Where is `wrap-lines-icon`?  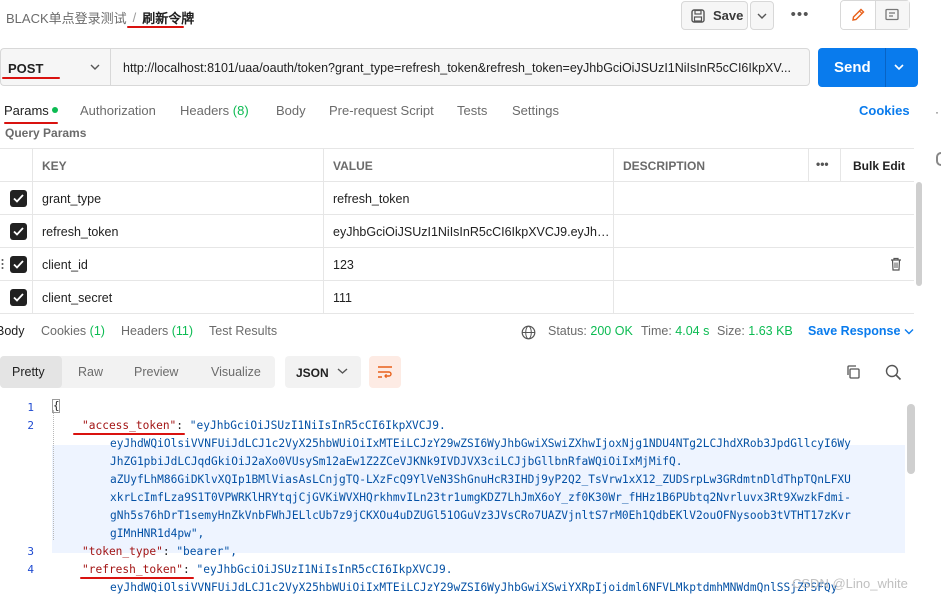
wrap-lines-icon is located at coordinates (385, 372).